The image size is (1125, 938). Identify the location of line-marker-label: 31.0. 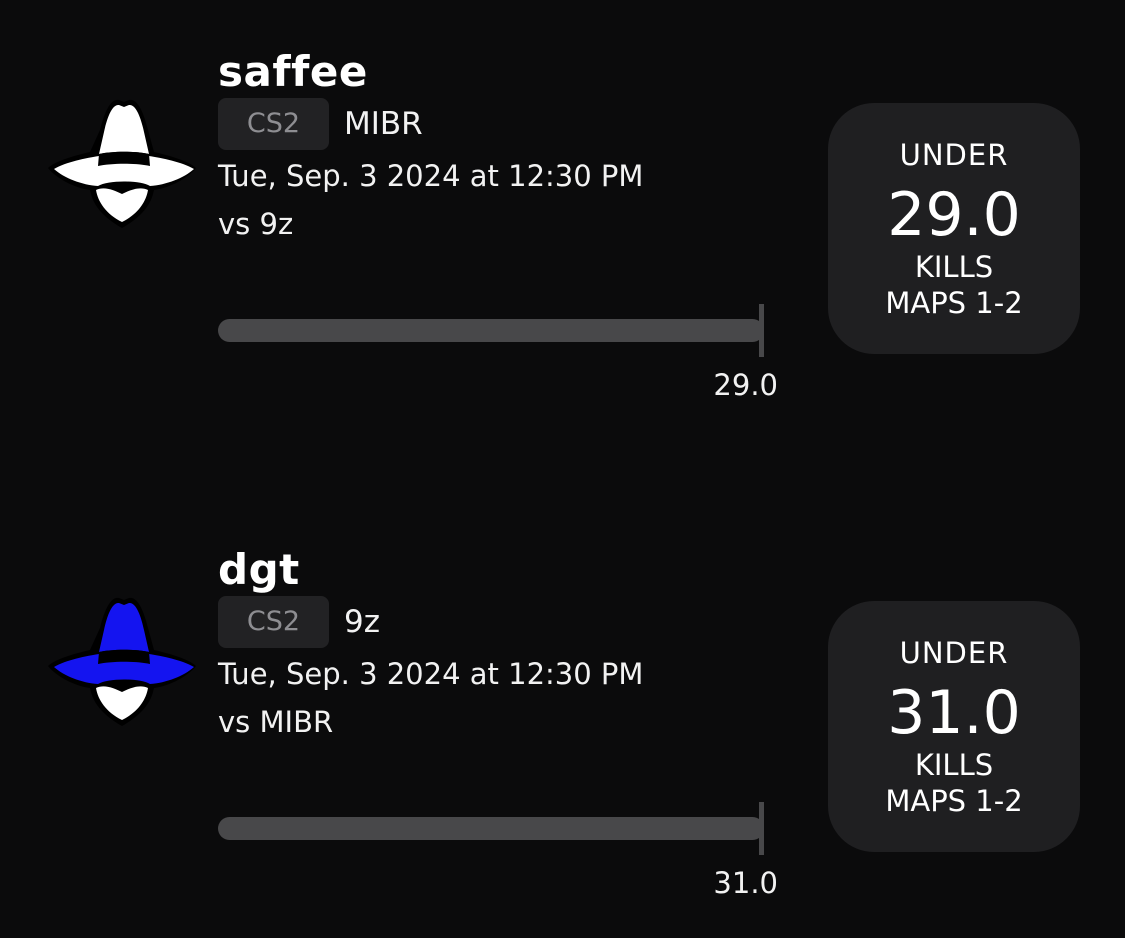
(745, 883).